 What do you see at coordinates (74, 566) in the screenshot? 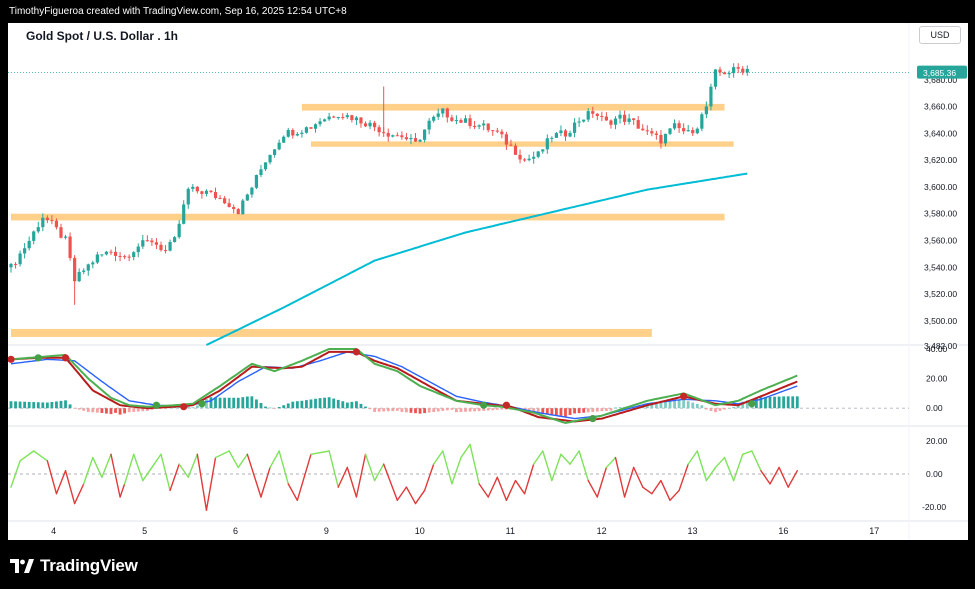
I see `tradingview-logo: TradingView` at bounding box center [74, 566].